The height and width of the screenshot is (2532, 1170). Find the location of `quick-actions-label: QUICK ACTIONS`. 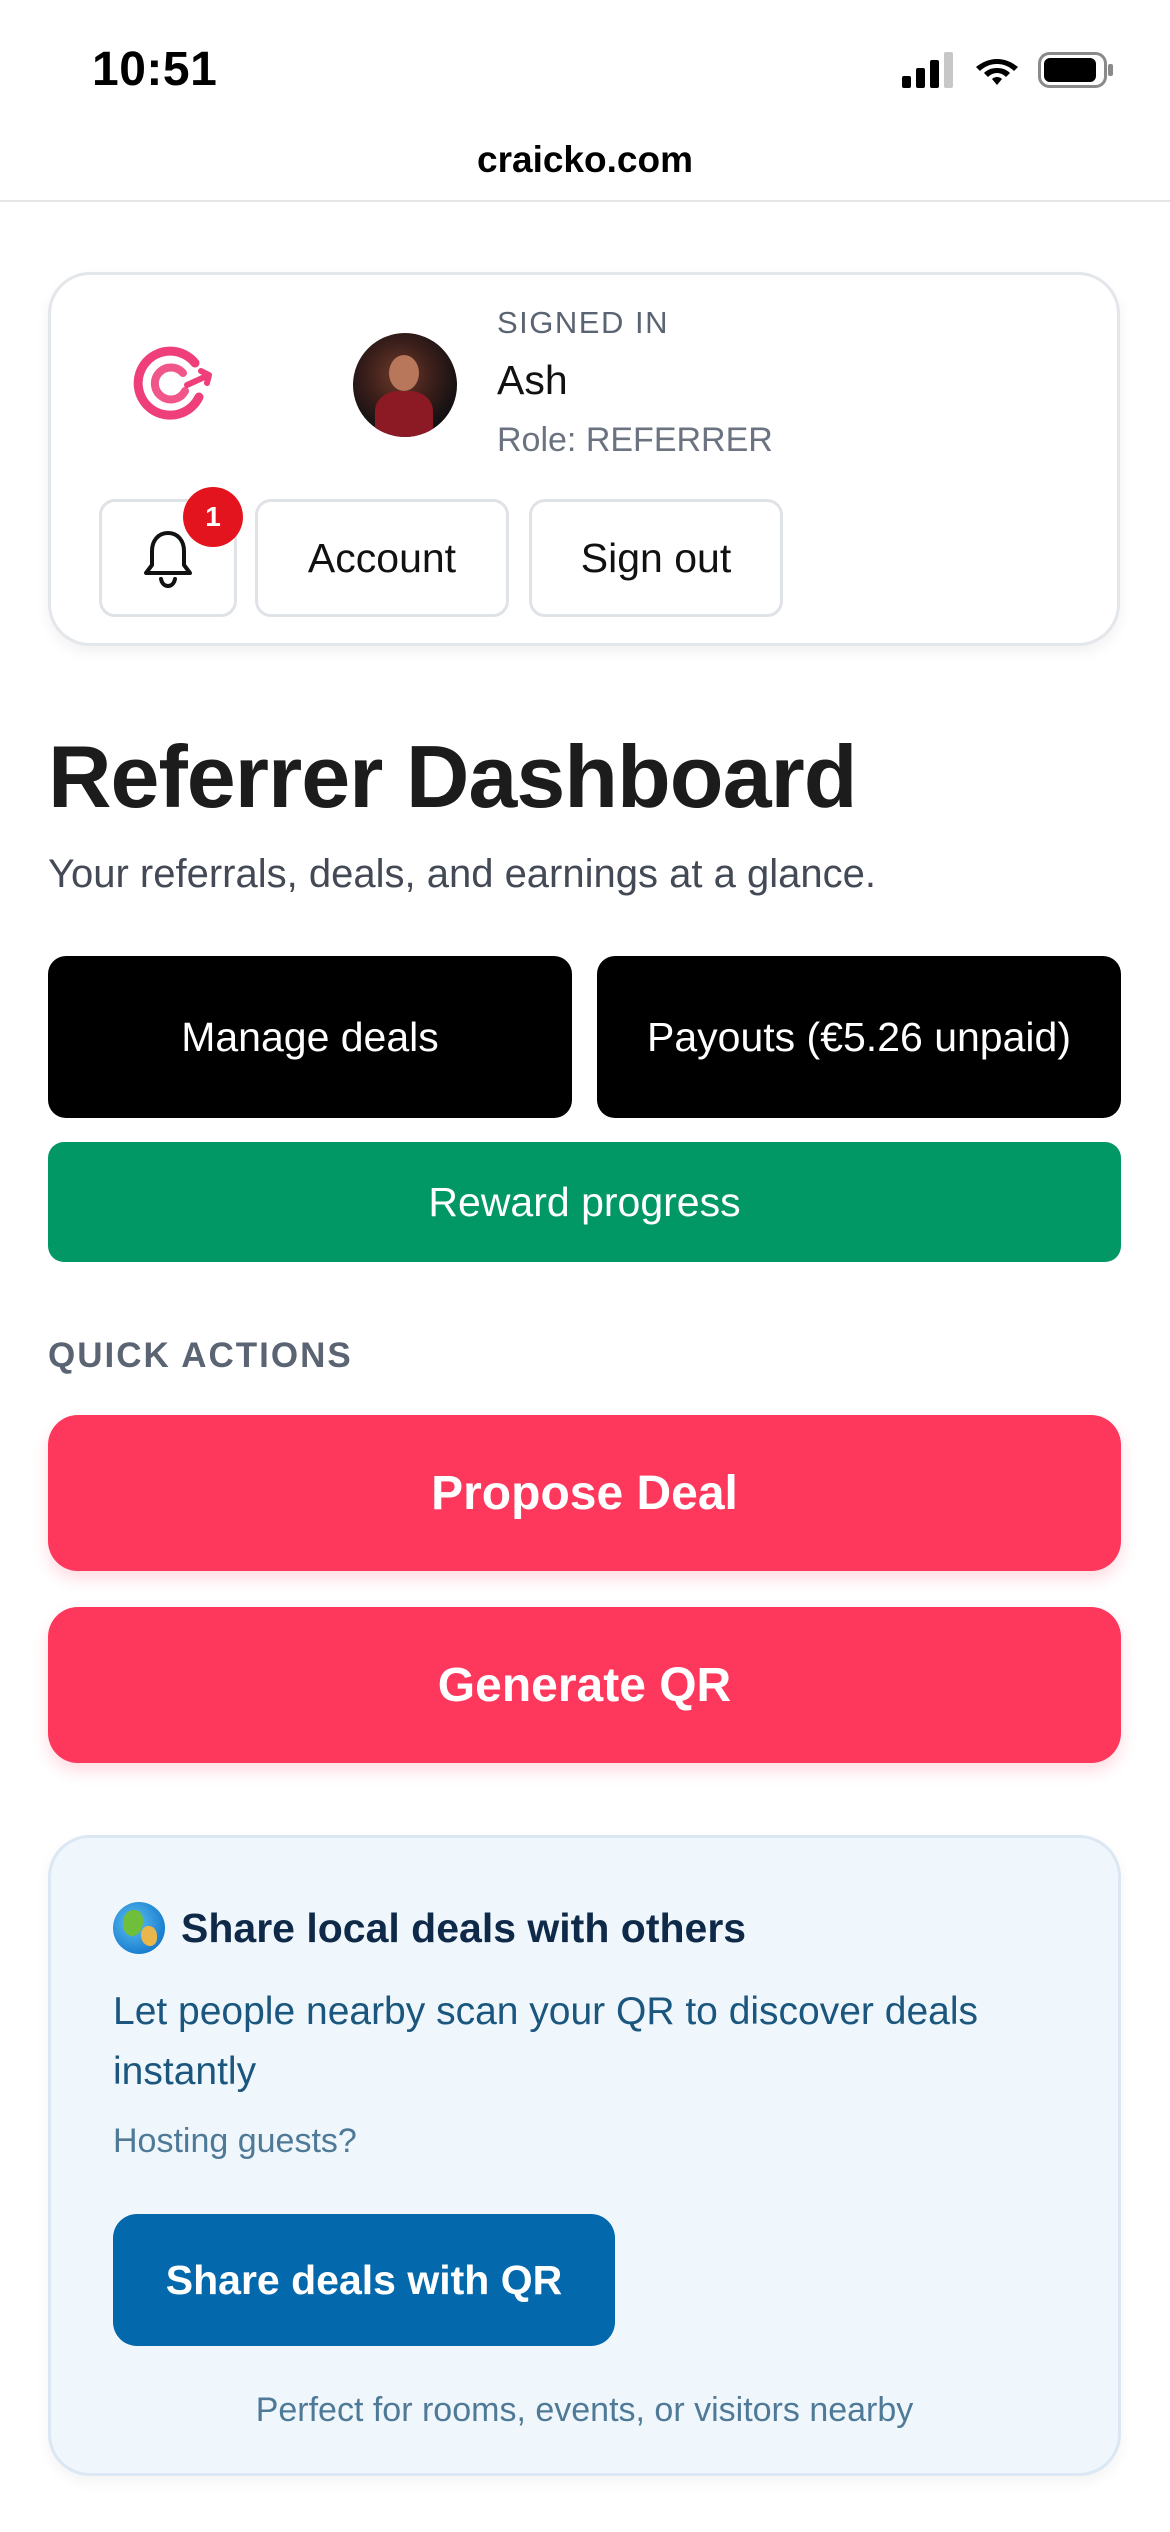

quick-actions-label: QUICK ACTIONS is located at coordinates (200, 1355).